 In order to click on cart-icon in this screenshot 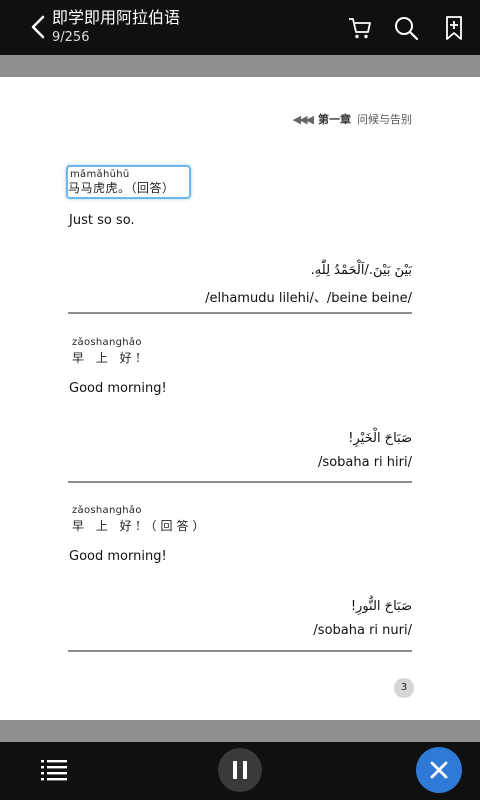, I will do `click(360, 28)`.